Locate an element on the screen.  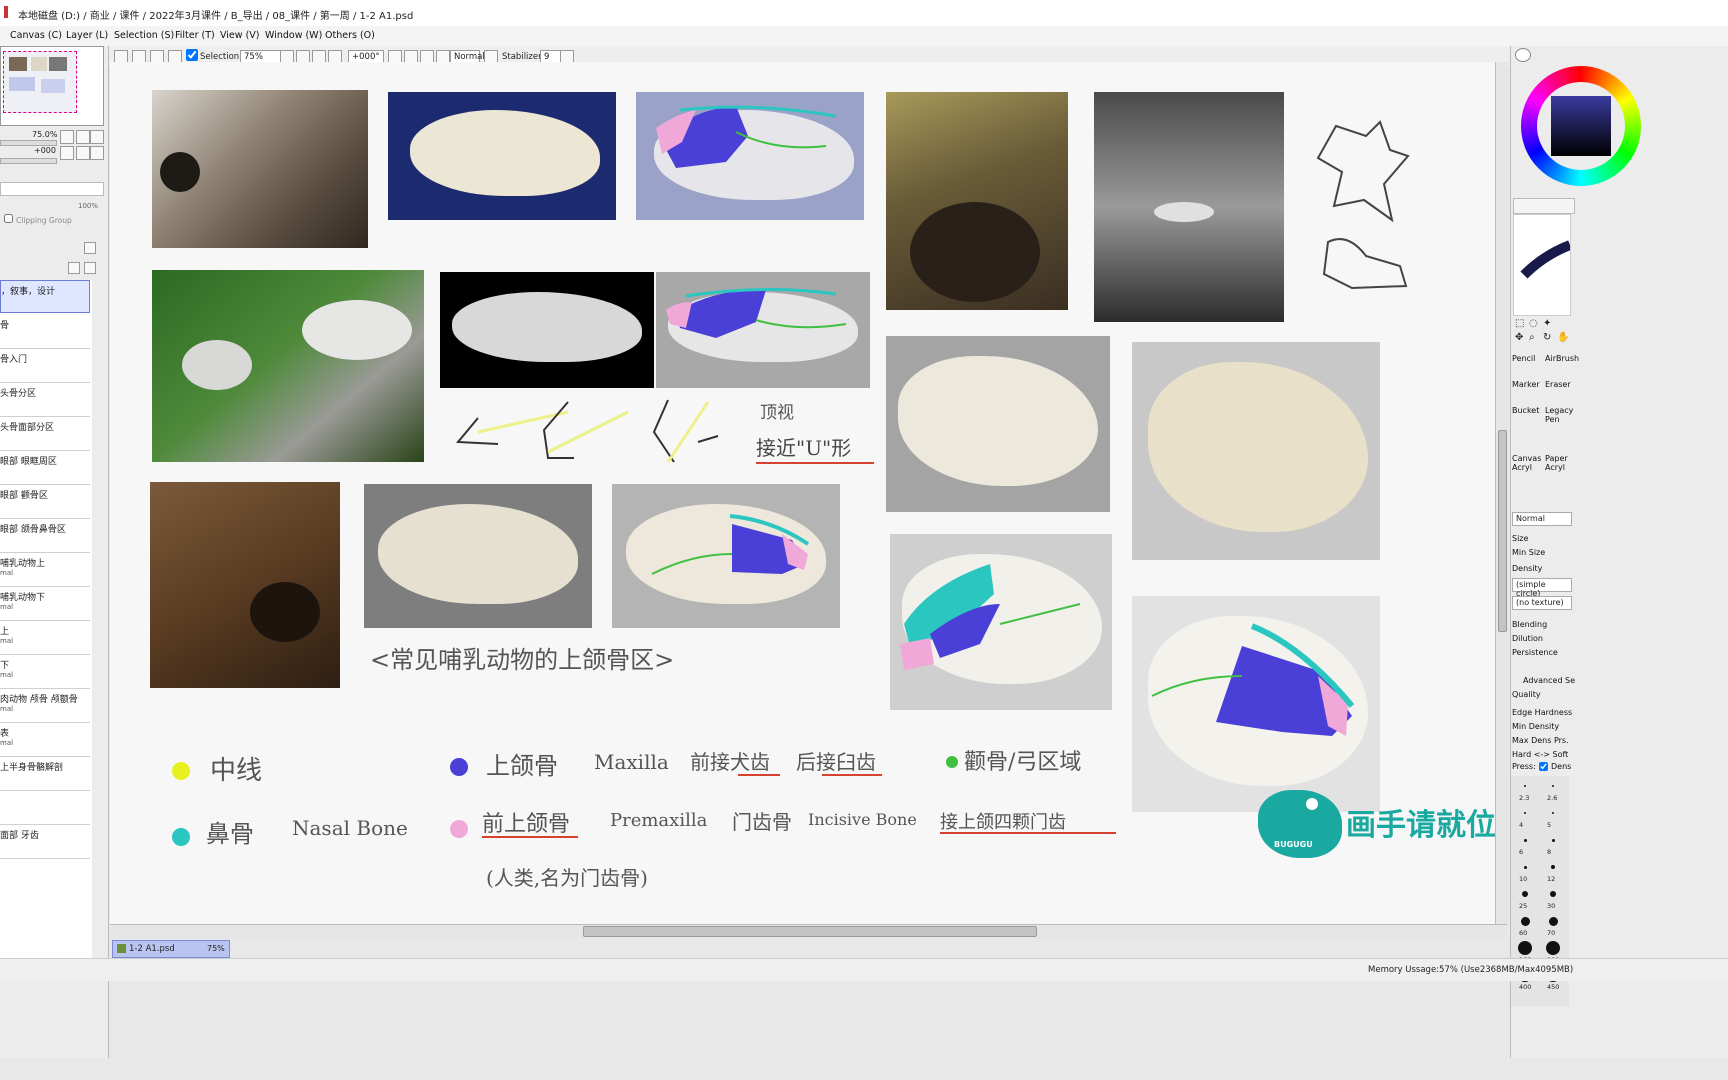
menu-selection: Selection (S) is located at coordinates (144, 35).